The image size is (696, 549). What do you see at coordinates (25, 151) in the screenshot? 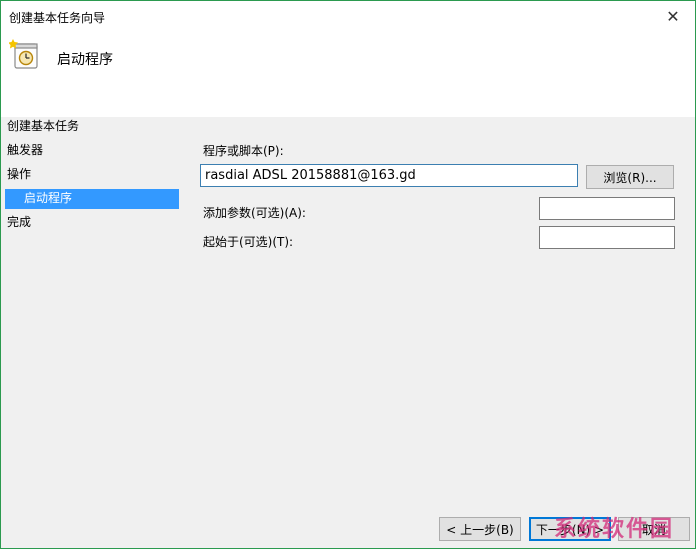
I see `step-trigger: 触发器` at bounding box center [25, 151].